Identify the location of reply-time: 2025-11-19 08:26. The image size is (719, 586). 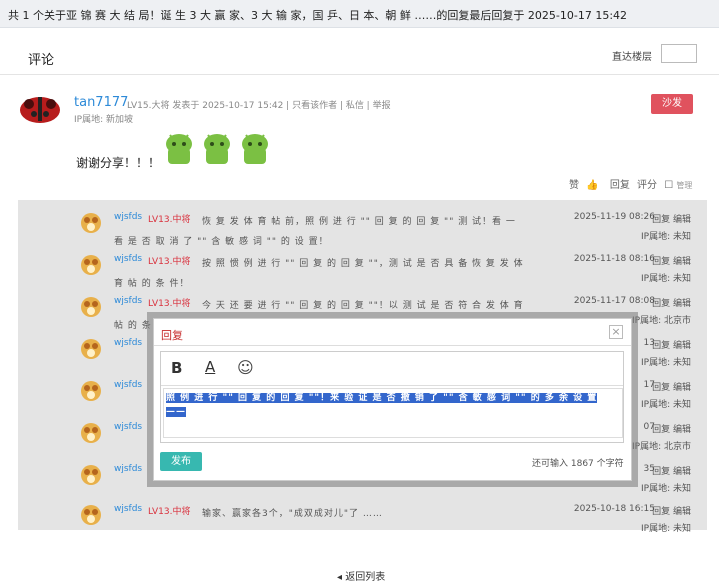
(614, 217).